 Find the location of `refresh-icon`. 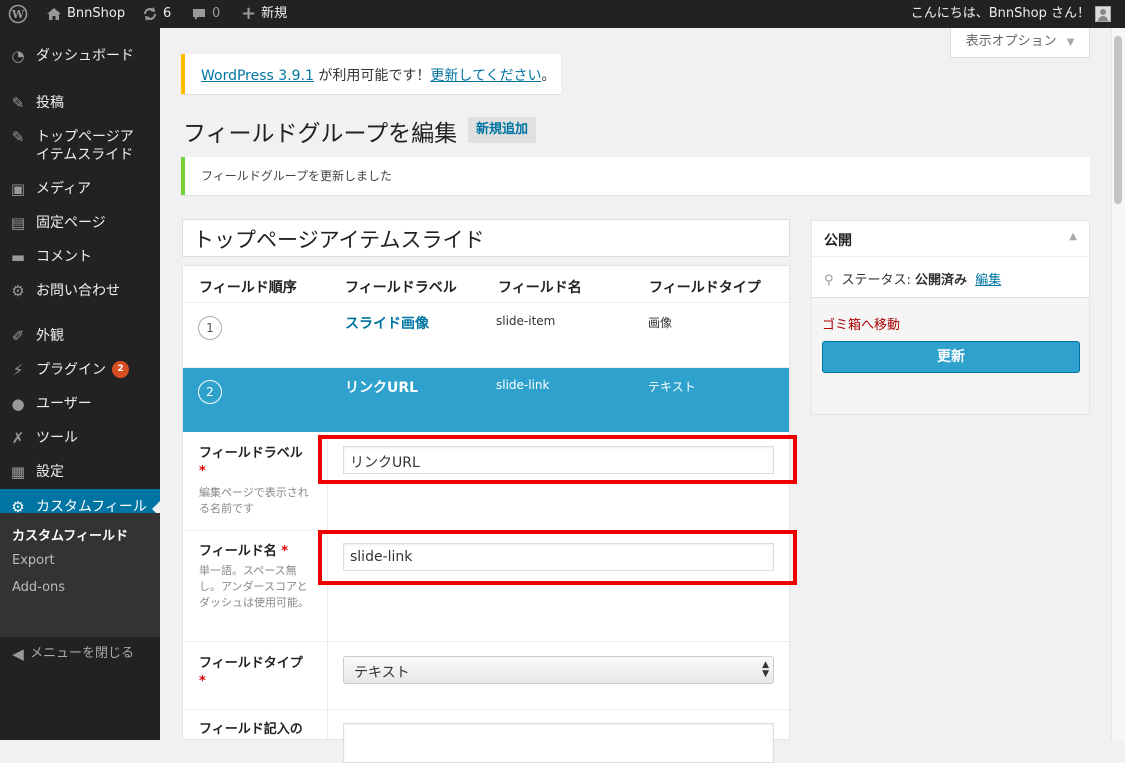

refresh-icon is located at coordinates (150, 14).